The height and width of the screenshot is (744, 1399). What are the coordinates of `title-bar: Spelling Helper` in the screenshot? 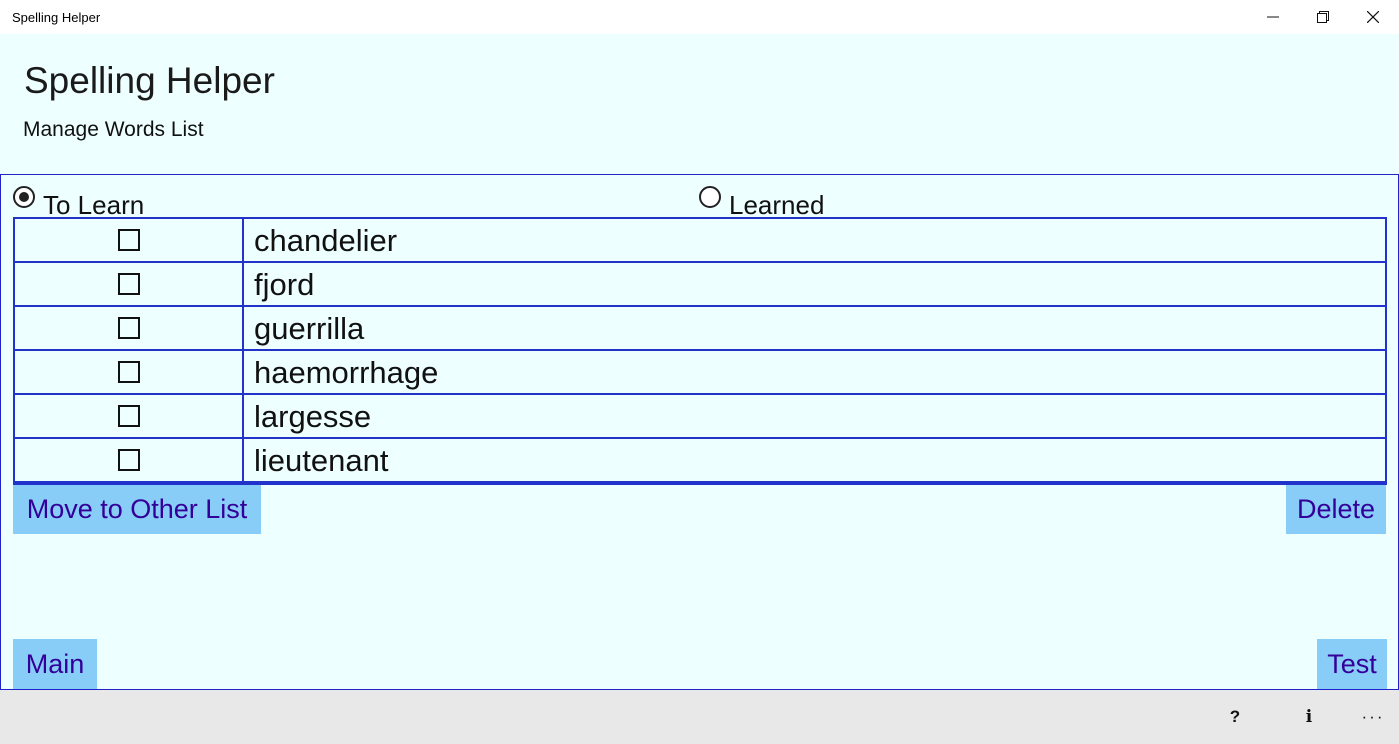 It's located at (699, 17).